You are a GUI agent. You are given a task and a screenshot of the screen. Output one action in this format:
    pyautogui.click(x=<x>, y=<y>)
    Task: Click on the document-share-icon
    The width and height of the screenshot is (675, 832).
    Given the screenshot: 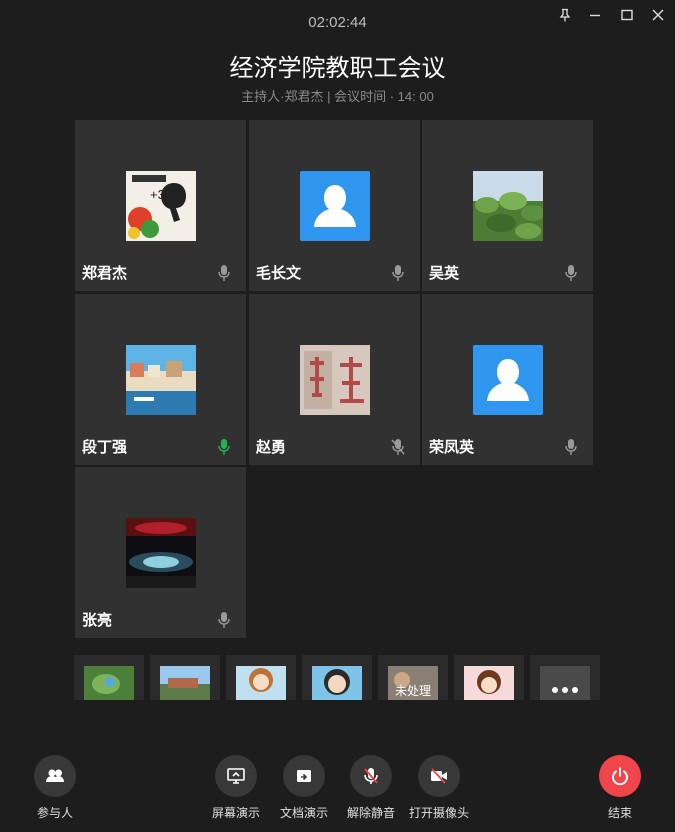 What is the action you would take?
    pyautogui.click(x=304, y=776)
    